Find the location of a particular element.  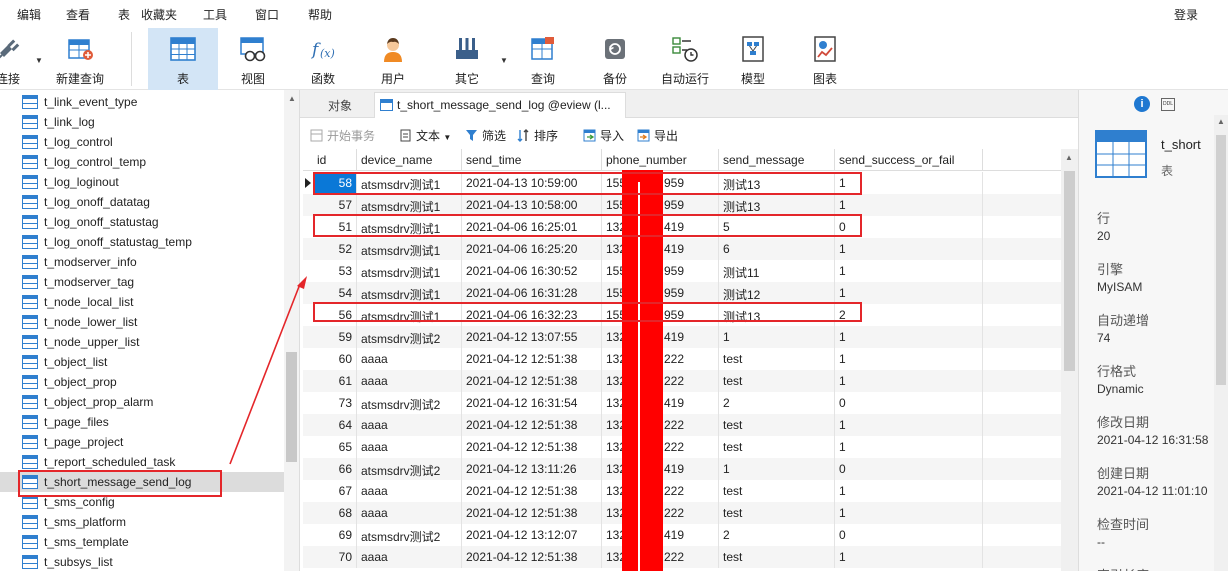

column-header-id: id is located at coordinates (335, 160).